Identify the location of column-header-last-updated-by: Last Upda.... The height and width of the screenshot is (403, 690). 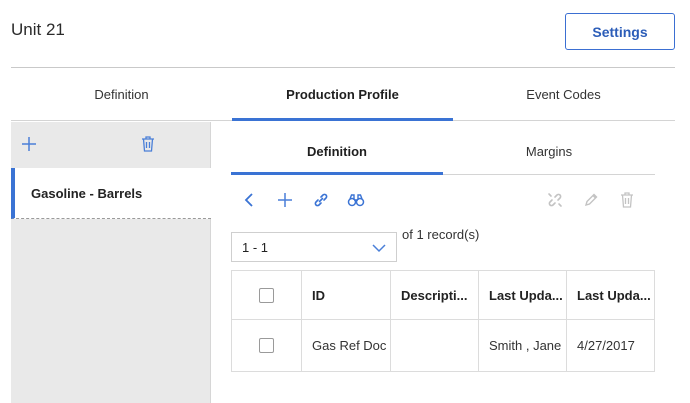
(523, 295).